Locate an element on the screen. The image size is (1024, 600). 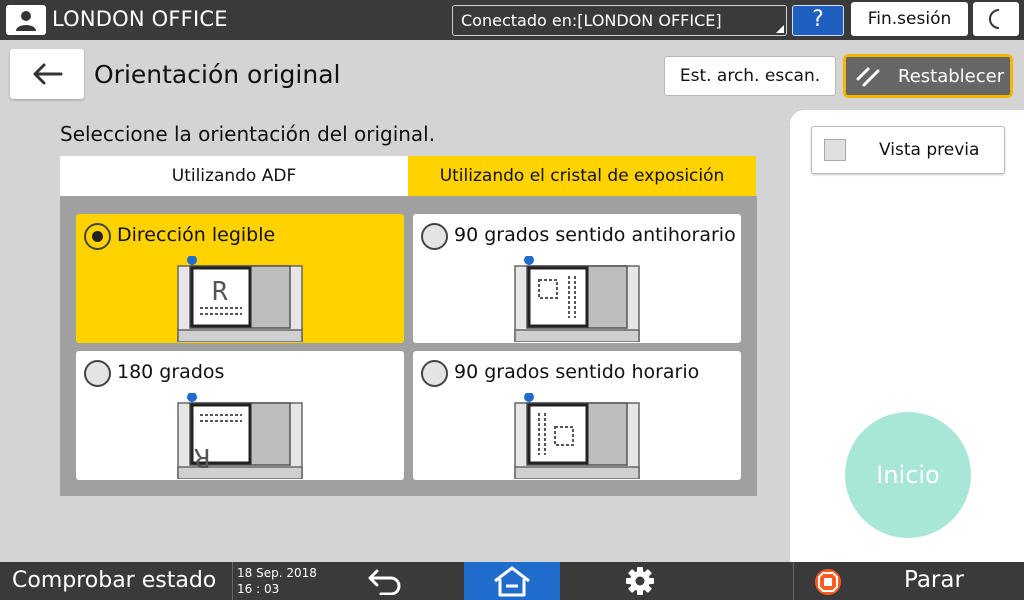
preview-label: Vista previa is located at coordinates (929, 150).